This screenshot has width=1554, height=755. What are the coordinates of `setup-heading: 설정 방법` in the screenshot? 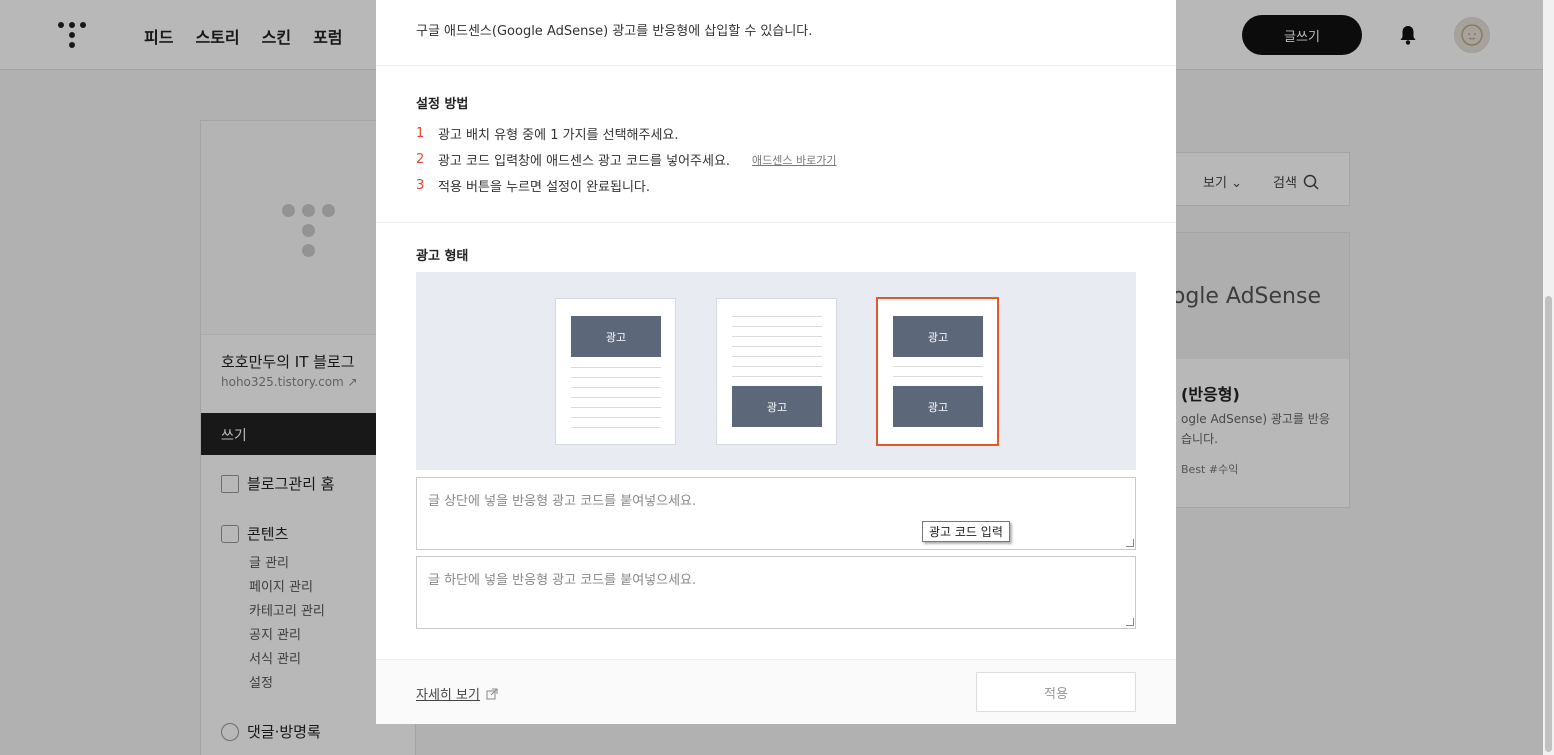 It's located at (442, 104).